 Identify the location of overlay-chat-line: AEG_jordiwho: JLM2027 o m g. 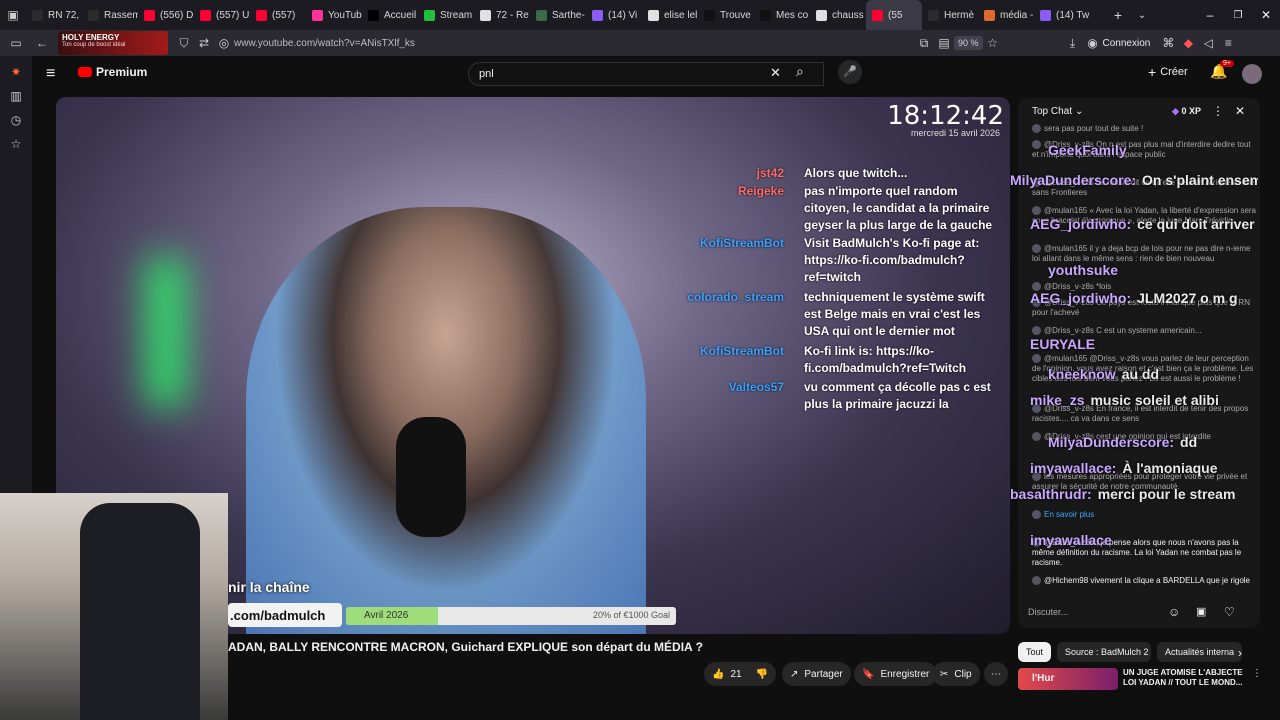
(1134, 298).